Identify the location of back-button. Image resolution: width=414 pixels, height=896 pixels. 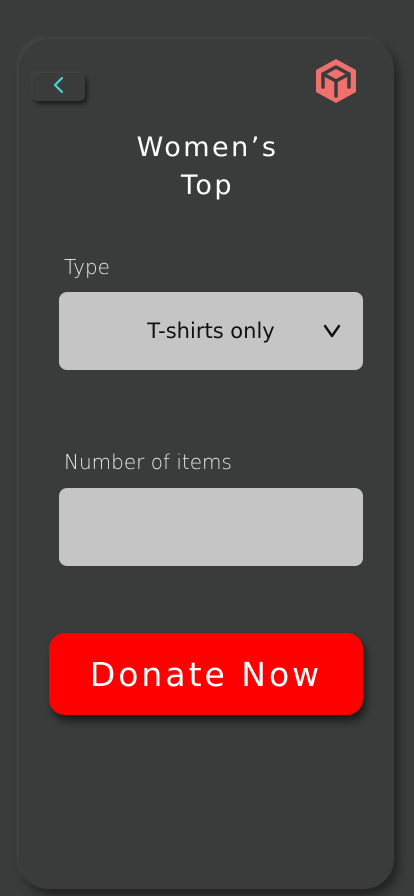
(59, 87).